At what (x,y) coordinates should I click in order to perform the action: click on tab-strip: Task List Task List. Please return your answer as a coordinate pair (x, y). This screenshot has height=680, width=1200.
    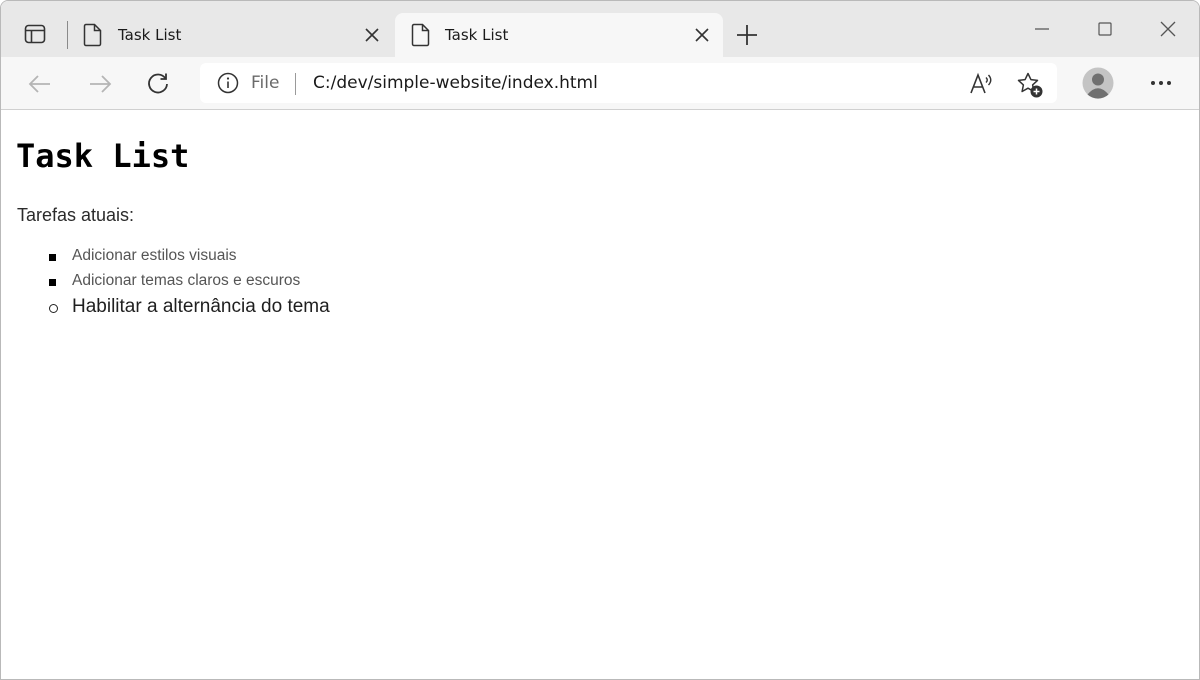
    Looking at the image, I should click on (600, 29).